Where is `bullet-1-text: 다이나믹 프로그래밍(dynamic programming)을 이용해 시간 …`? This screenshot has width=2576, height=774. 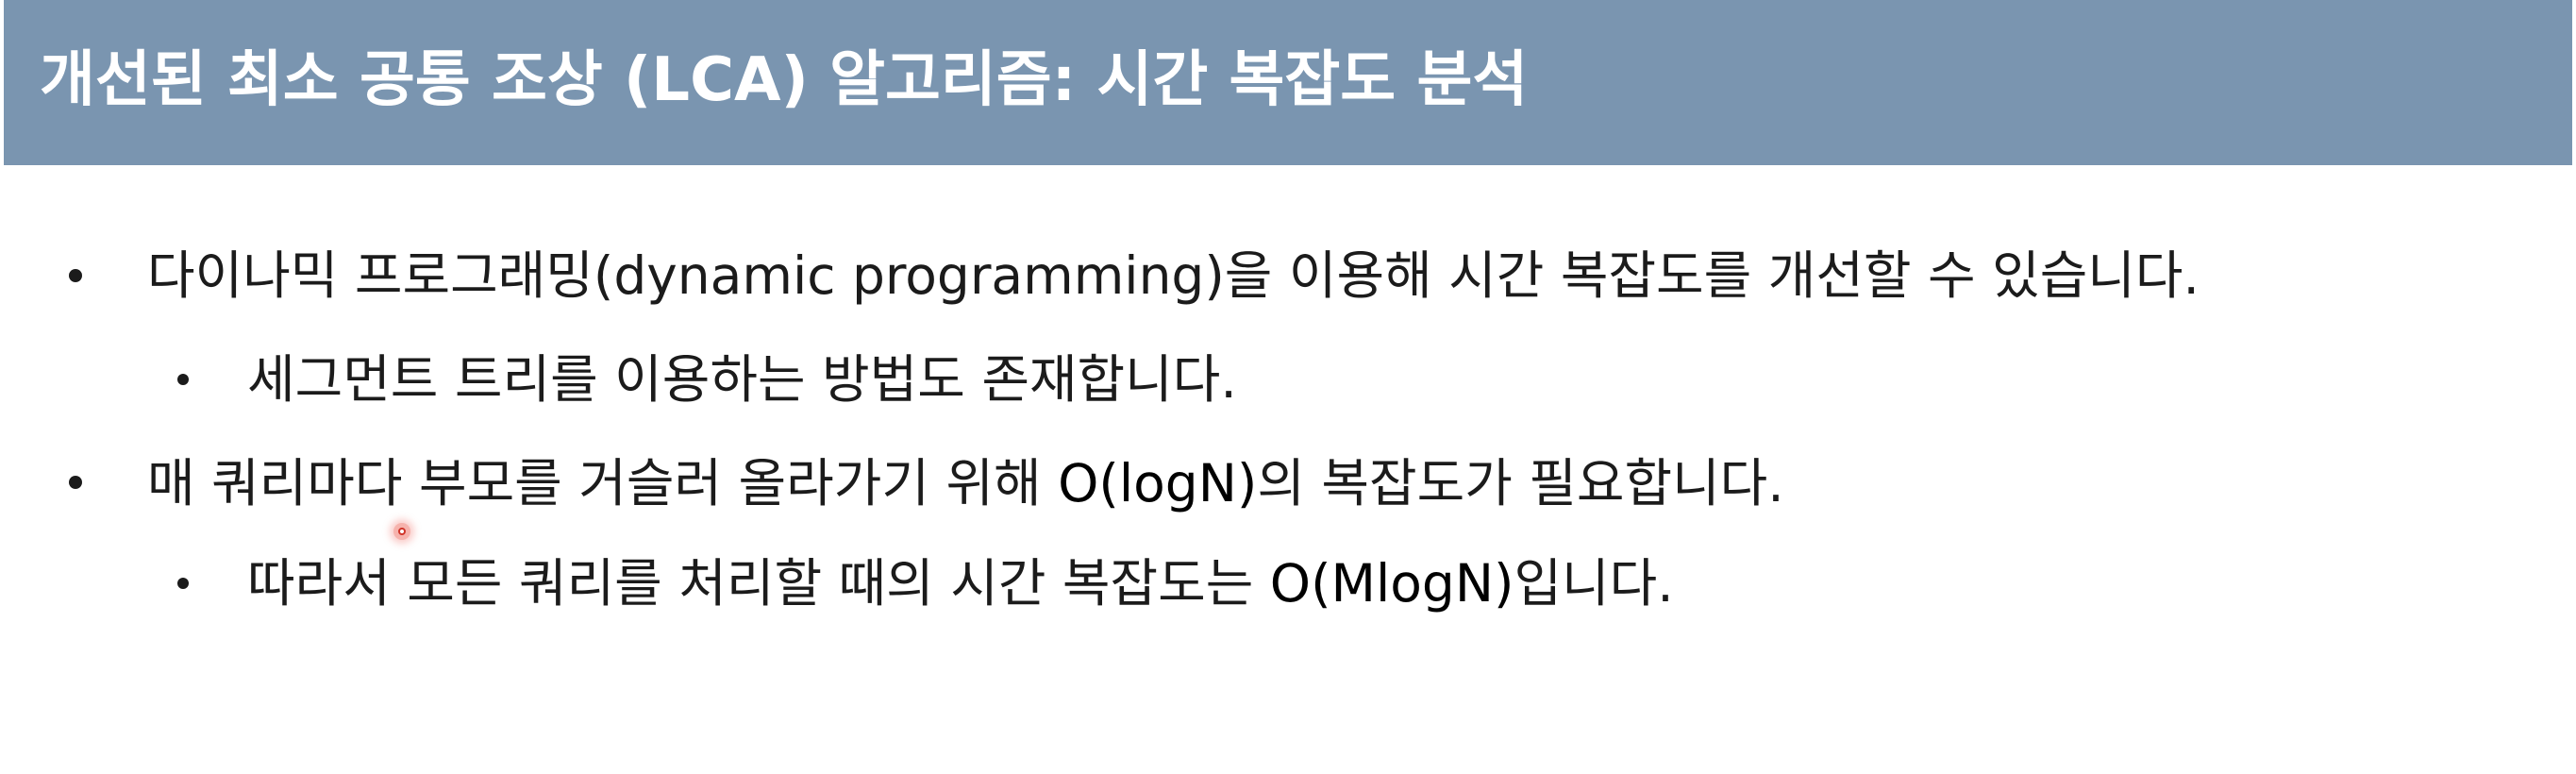
bullet-1-text: 다이나믹 프로그래밍(dynamic programming)을 이용해 시간 … is located at coordinates (1173, 275).